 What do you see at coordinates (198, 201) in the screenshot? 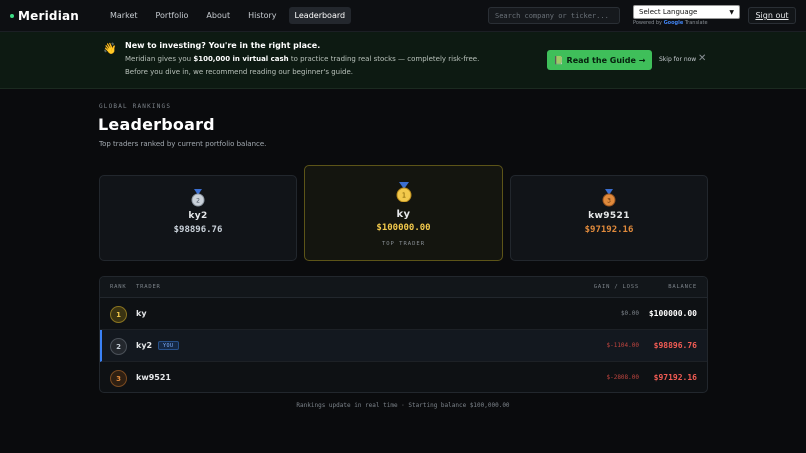
I see `medal-number: 2` at bounding box center [198, 201].